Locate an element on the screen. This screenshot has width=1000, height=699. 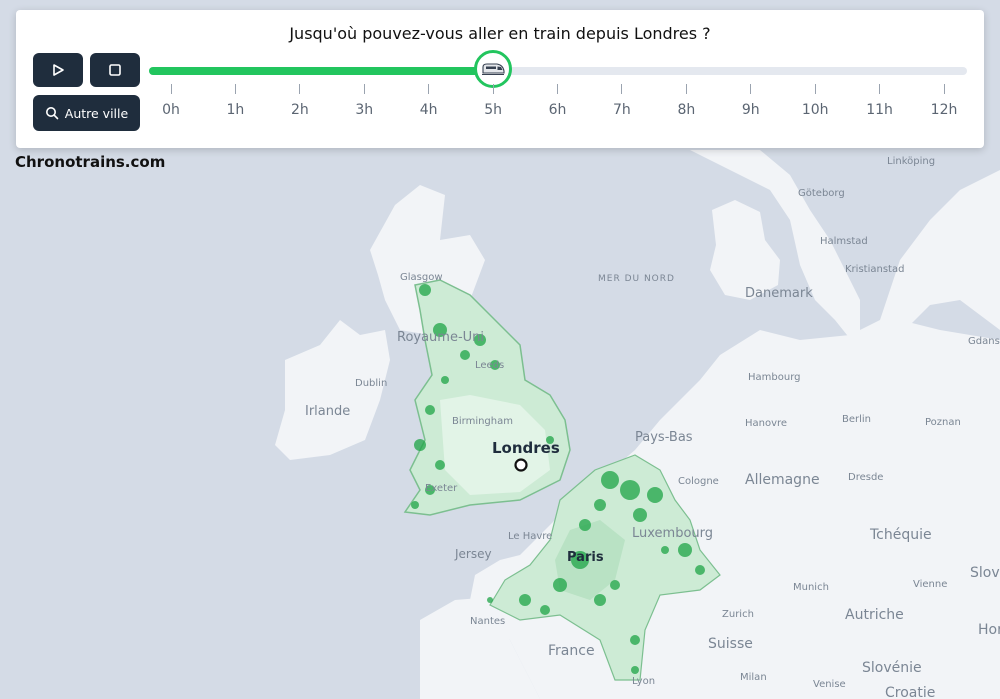
sea-label: MER DU NORD is located at coordinates (636, 279).